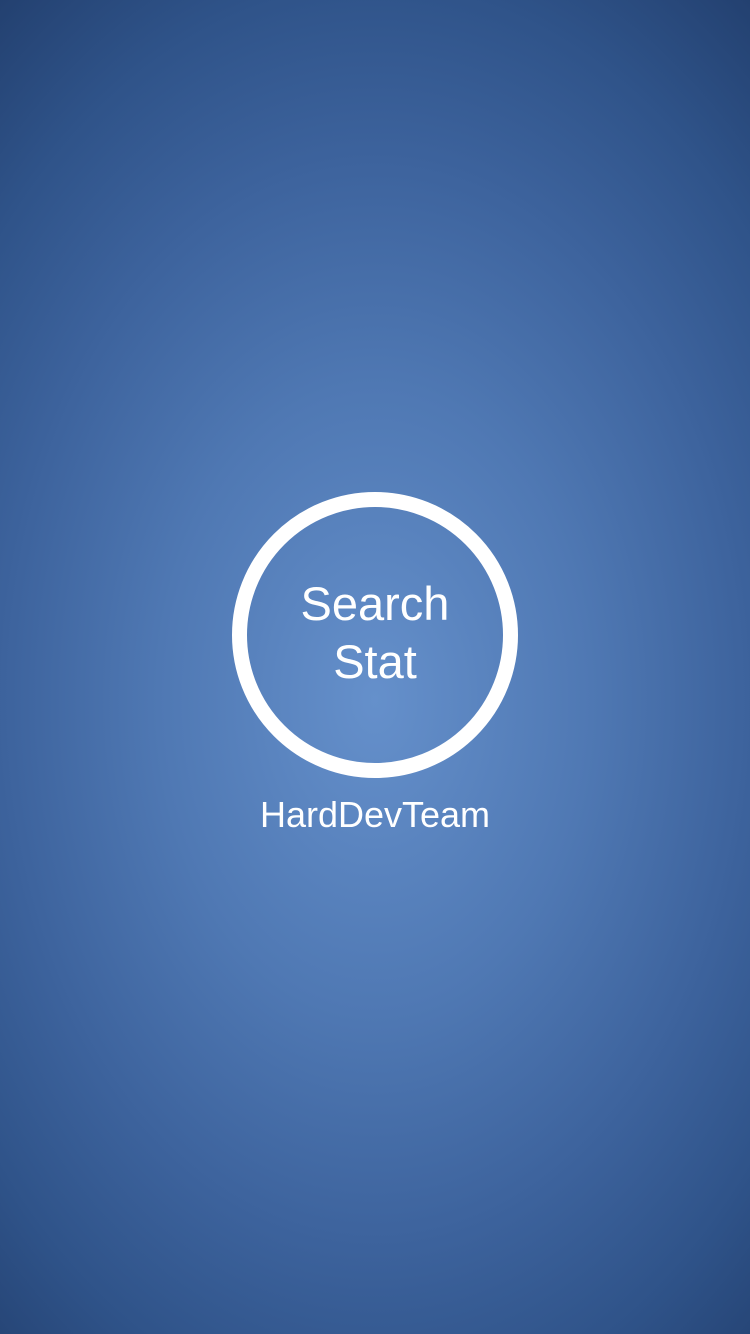 This screenshot has height=1334, width=750. Describe the element at coordinates (375, 814) in the screenshot. I see `developer-name: HardDevTeam` at that location.